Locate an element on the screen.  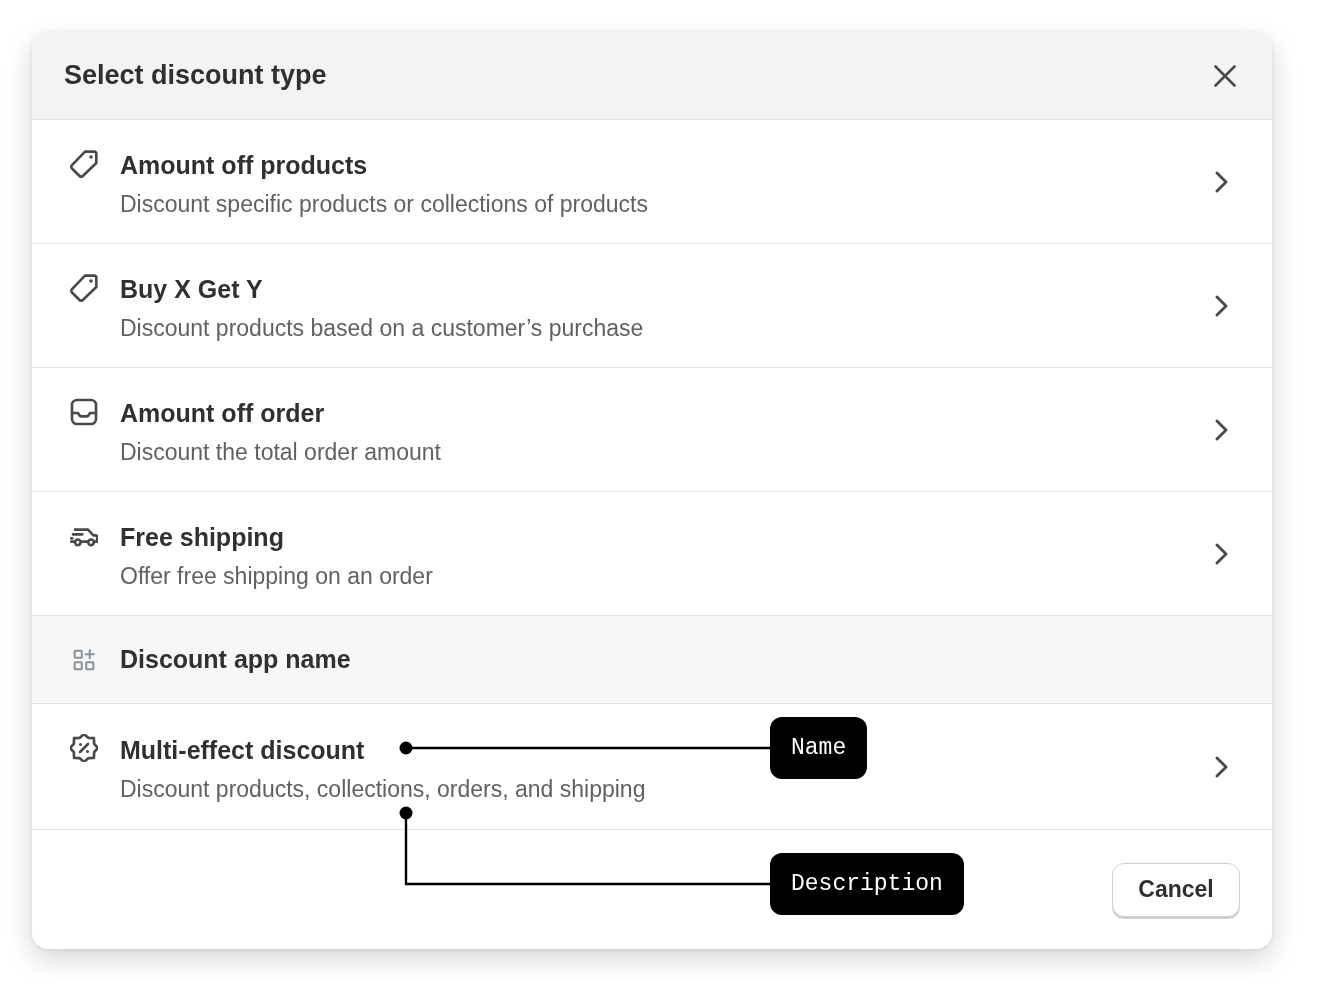
percent-badge-icon is located at coordinates (84, 748).